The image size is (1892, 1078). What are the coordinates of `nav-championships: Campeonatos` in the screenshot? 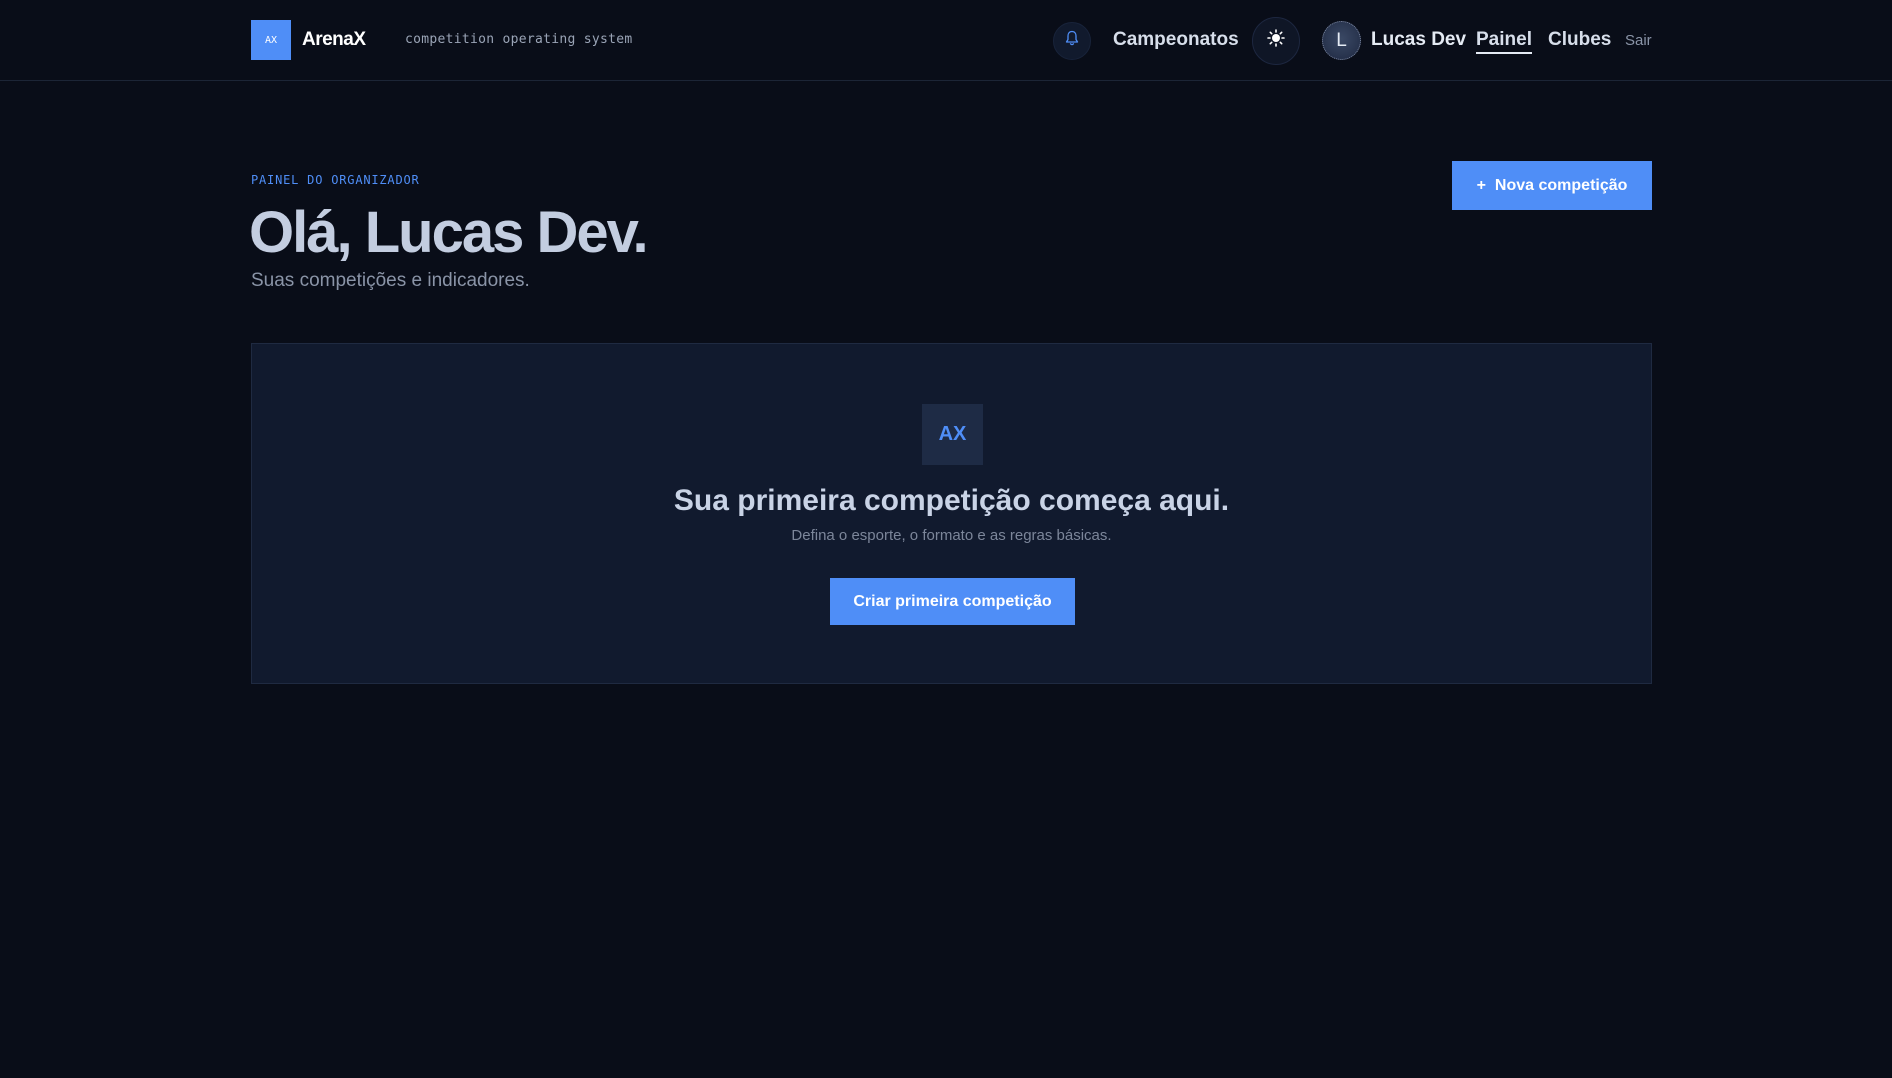 It's located at (1176, 40).